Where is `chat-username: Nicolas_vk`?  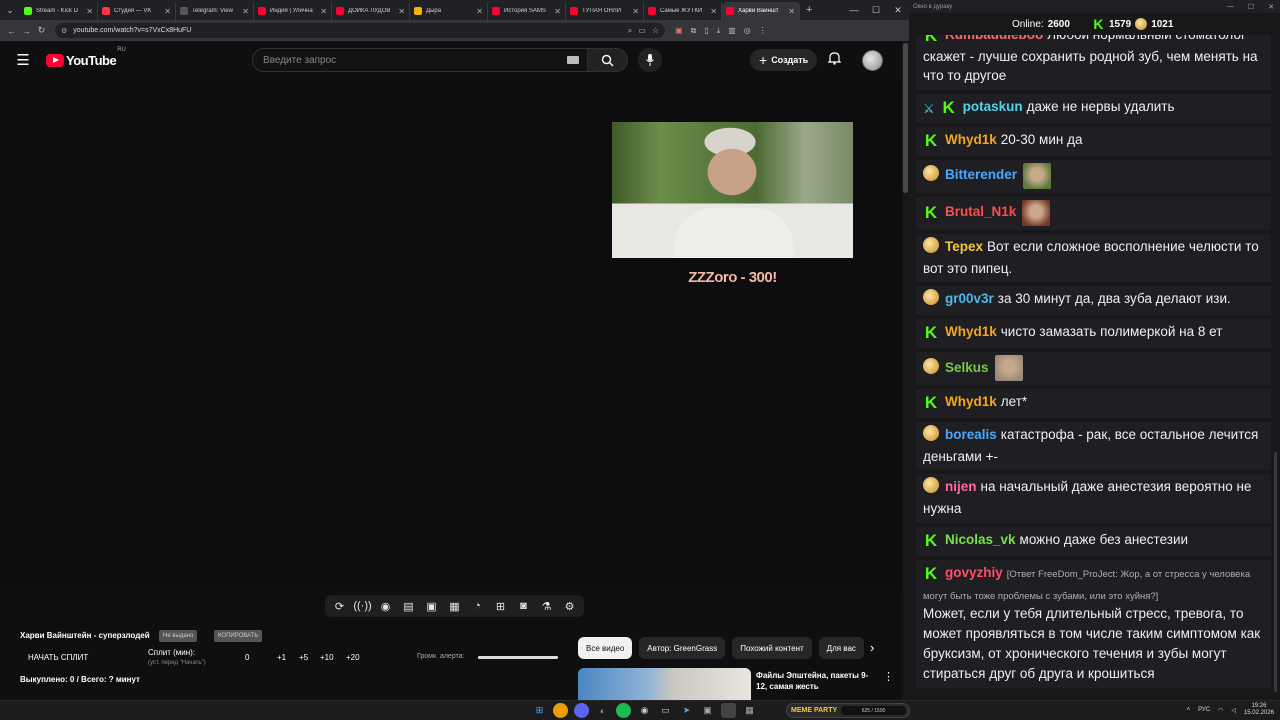 chat-username: Nicolas_vk is located at coordinates (980, 539).